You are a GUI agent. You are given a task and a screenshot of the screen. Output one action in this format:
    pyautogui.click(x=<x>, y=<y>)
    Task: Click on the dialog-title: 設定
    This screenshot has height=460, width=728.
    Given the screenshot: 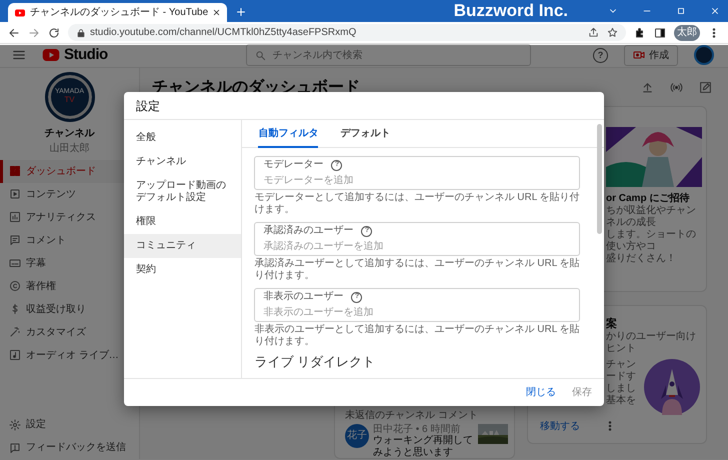 What is the action you would take?
    pyautogui.click(x=148, y=106)
    